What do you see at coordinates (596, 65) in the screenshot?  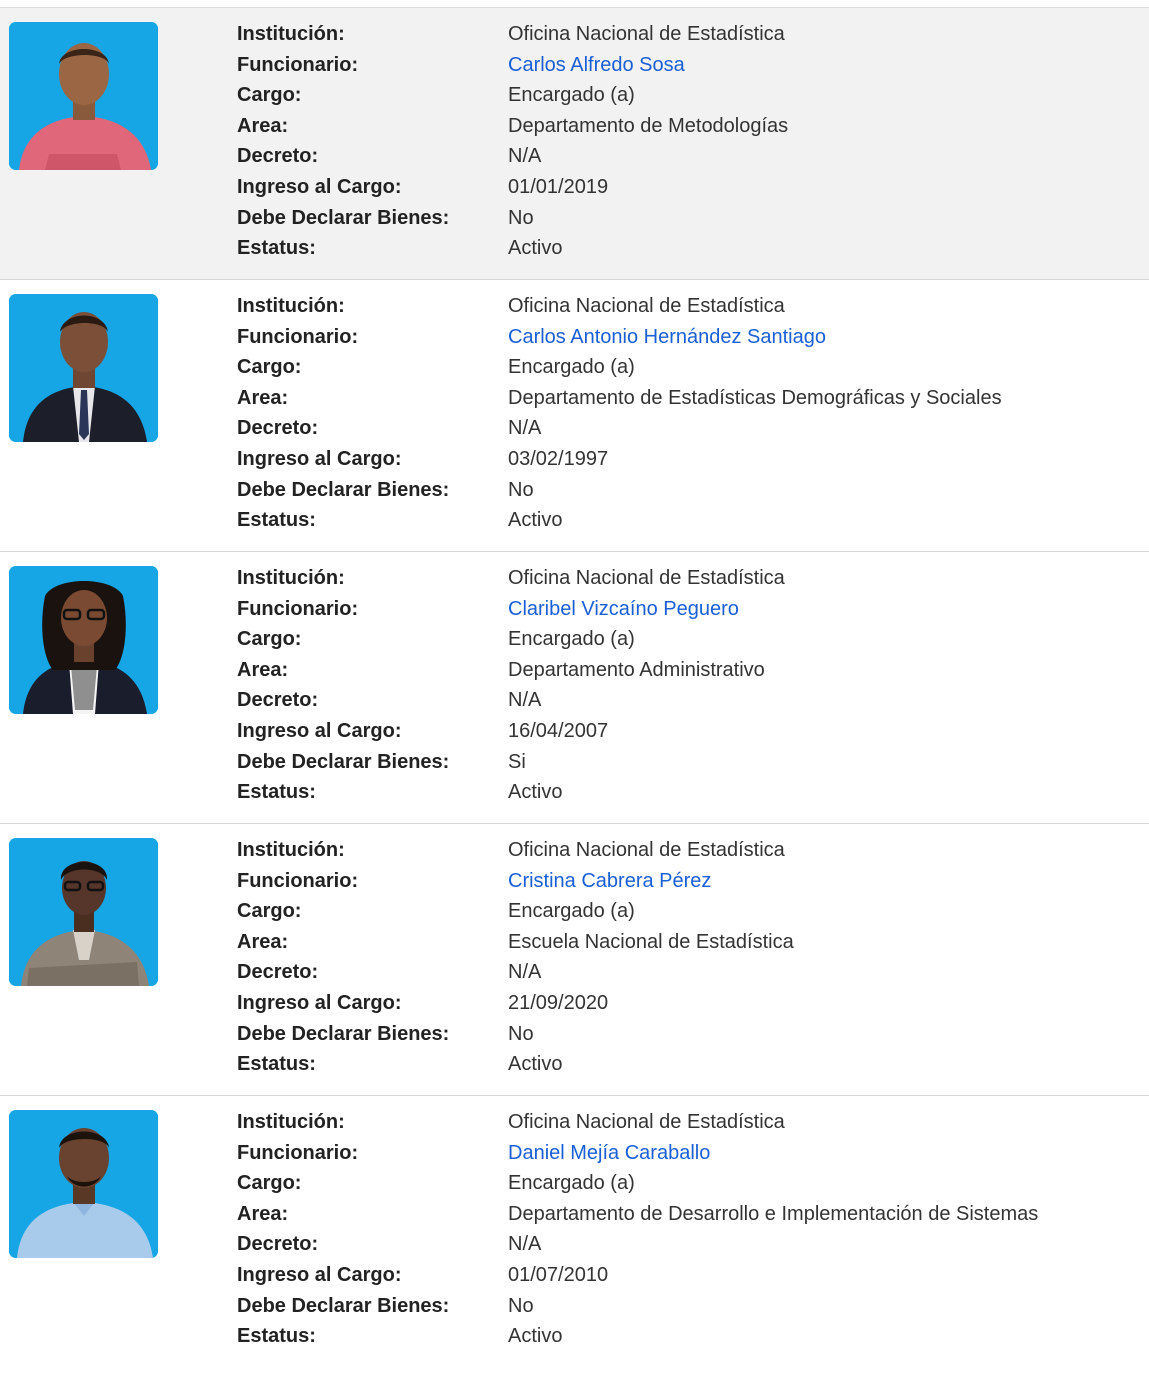 I see `funcionario-link: Carlos Alfredo Sosa` at bounding box center [596, 65].